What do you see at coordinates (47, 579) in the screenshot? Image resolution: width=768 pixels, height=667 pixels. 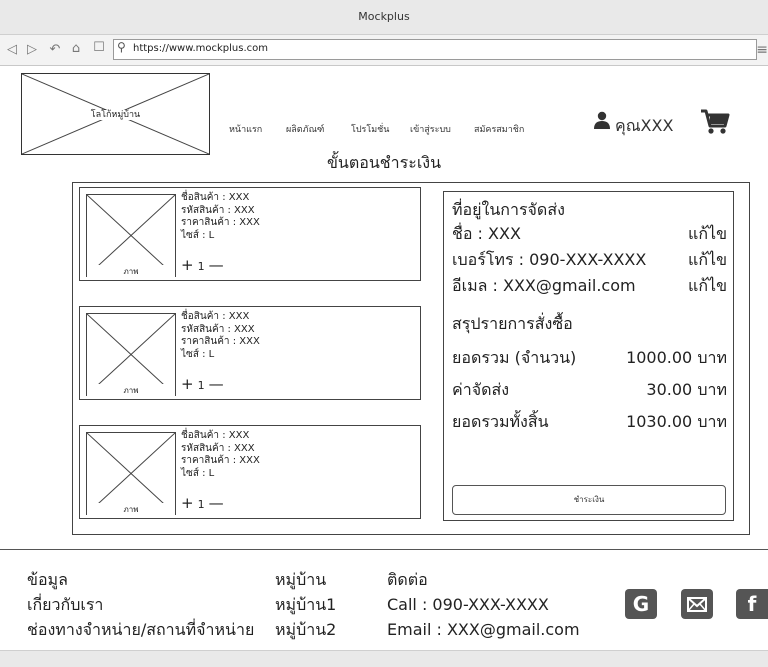 I see `footer-info-heading: ข้อมูล` at bounding box center [47, 579].